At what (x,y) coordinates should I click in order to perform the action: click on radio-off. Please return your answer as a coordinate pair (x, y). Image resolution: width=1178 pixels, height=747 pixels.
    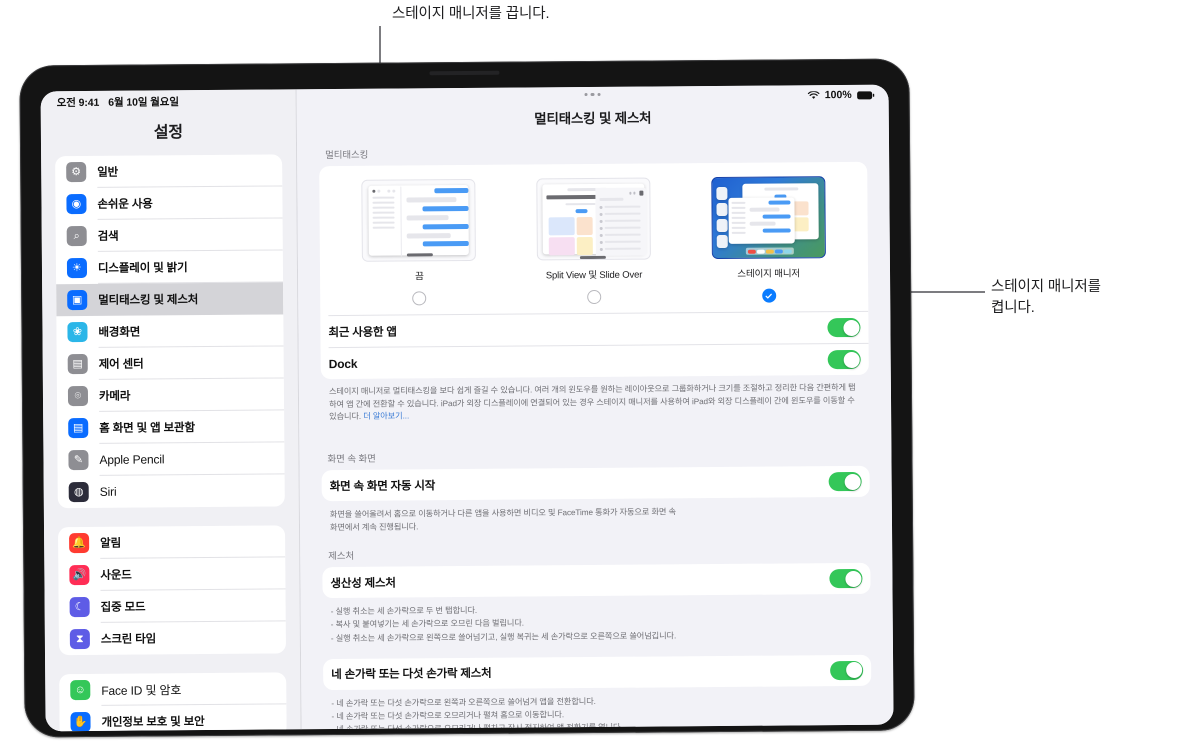
    Looking at the image, I should click on (419, 298).